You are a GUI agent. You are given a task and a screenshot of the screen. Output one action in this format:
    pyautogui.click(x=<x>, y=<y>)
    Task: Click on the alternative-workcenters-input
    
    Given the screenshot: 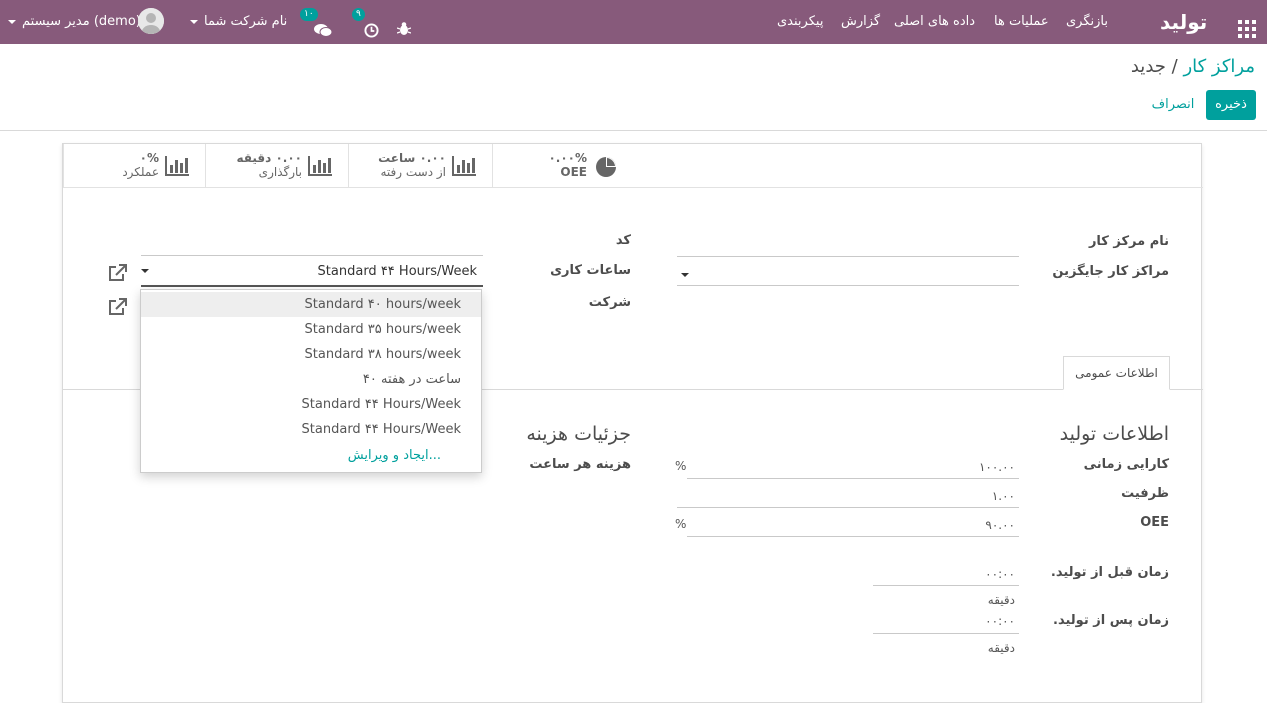 What is the action you would take?
    pyautogui.click(x=848, y=285)
    